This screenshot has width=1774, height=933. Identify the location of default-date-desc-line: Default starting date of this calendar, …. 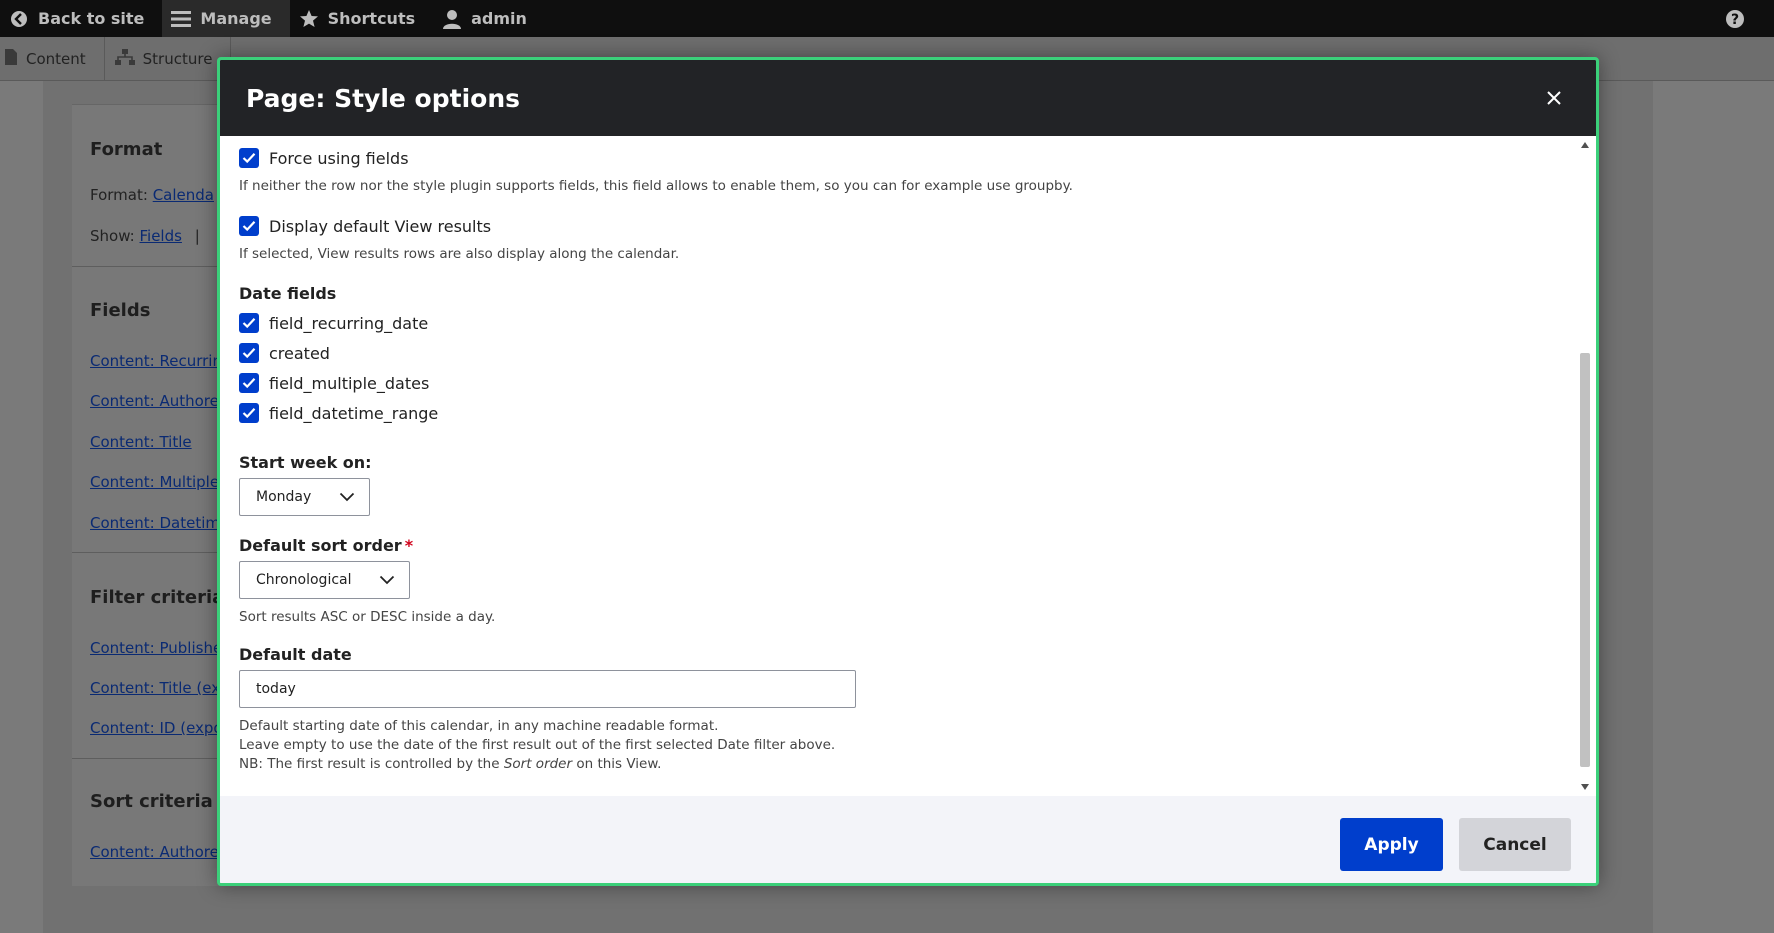
(479, 726).